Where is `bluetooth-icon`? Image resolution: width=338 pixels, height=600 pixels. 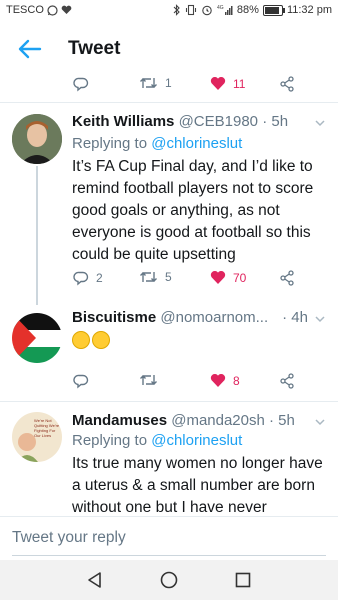
bluetooth-icon is located at coordinates (176, 10).